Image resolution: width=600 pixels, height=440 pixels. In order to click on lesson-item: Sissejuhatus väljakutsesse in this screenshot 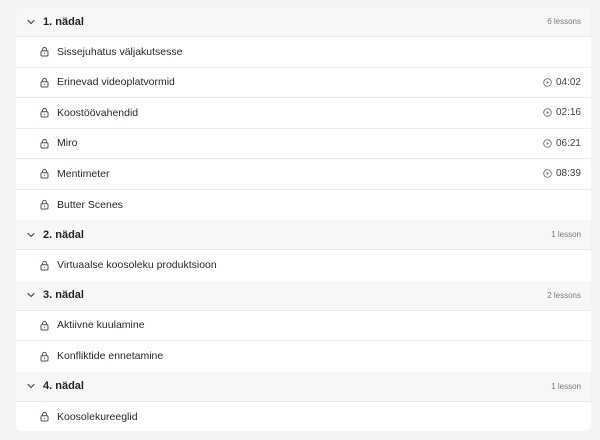, I will do `click(303, 52)`.